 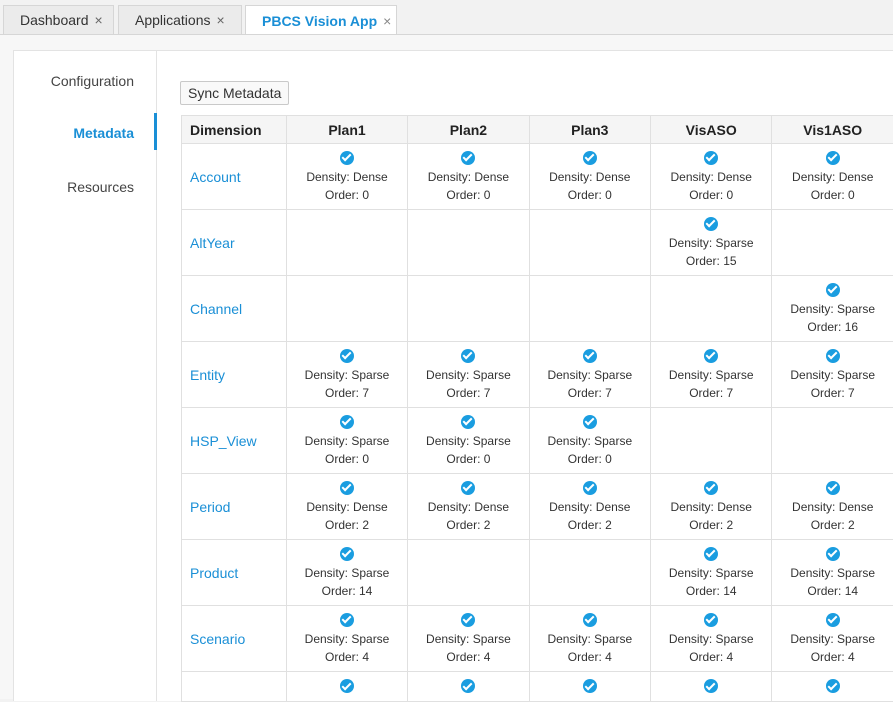 I want to click on dimension-link: HSP_View, so click(x=234, y=441).